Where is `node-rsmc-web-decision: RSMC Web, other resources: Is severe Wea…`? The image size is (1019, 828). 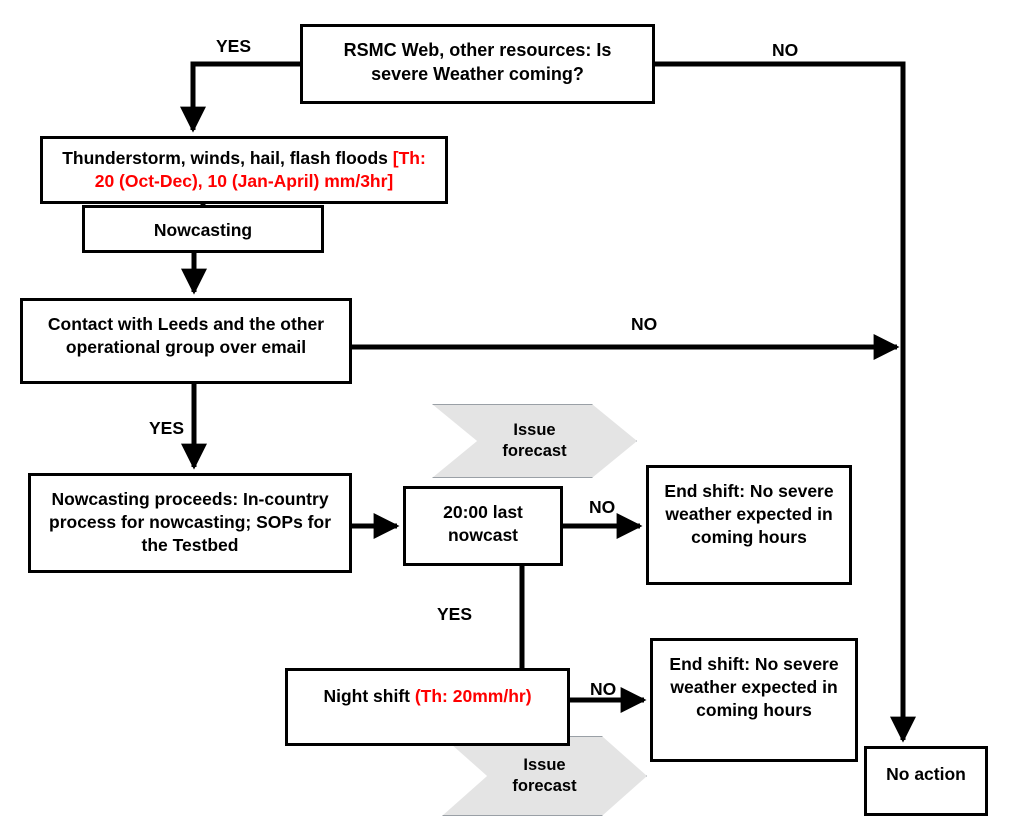
node-rsmc-web-decision: RSMC Web, other resources: Is severe Wea… is located at coordinates (477, 64).